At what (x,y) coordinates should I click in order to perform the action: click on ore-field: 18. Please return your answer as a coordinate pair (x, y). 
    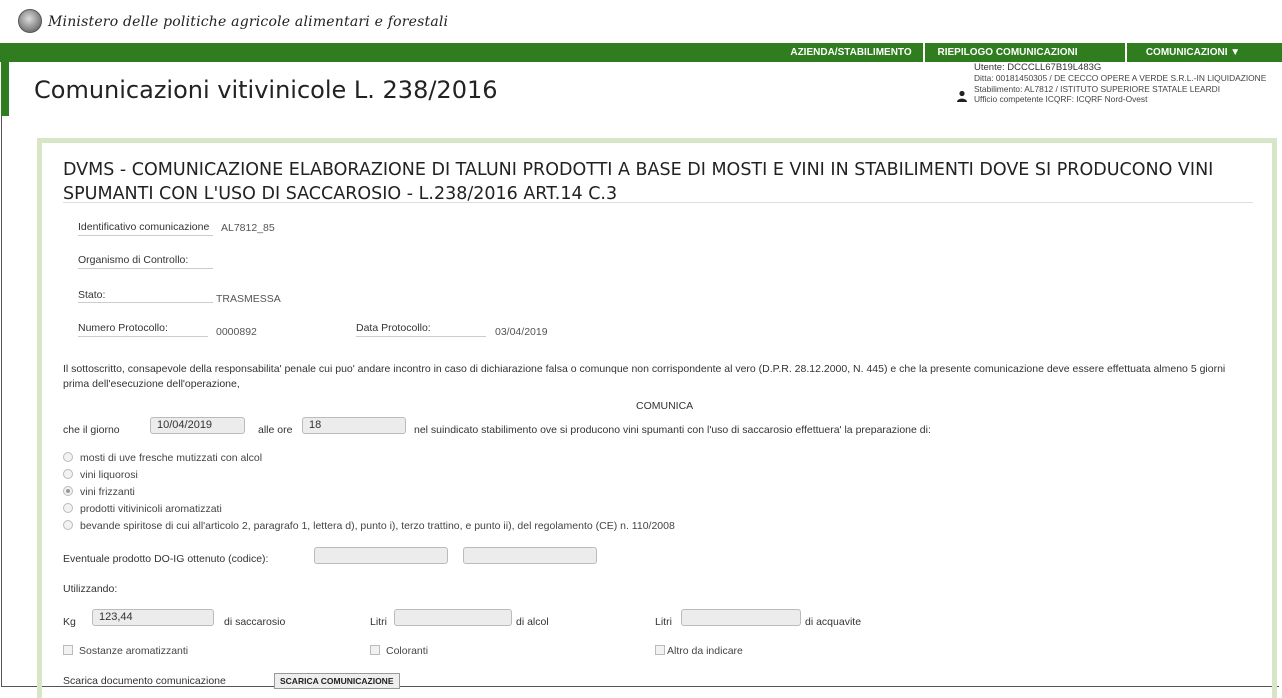
    Looking at the image, I should click on (354, 425).